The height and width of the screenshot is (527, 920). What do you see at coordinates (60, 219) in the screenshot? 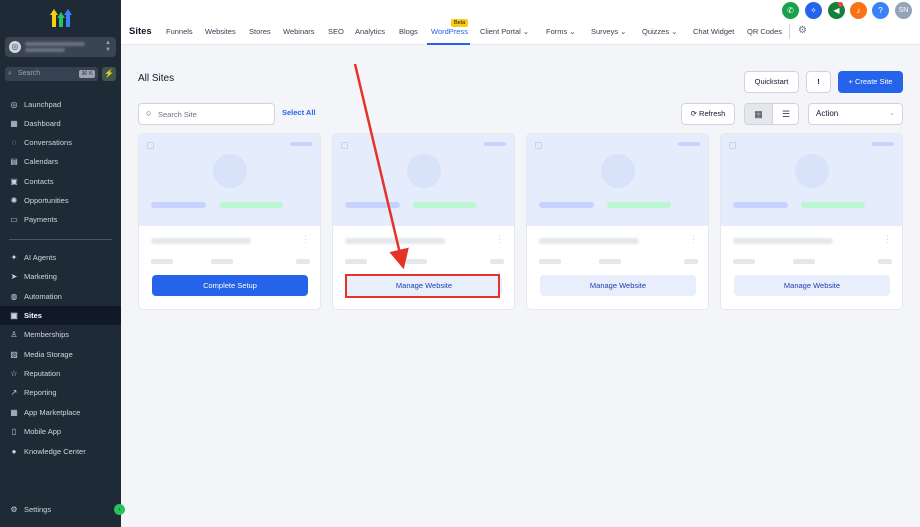
I see `sidebar-item-payments: ▭ Payments` at bounding box center [60, 219].